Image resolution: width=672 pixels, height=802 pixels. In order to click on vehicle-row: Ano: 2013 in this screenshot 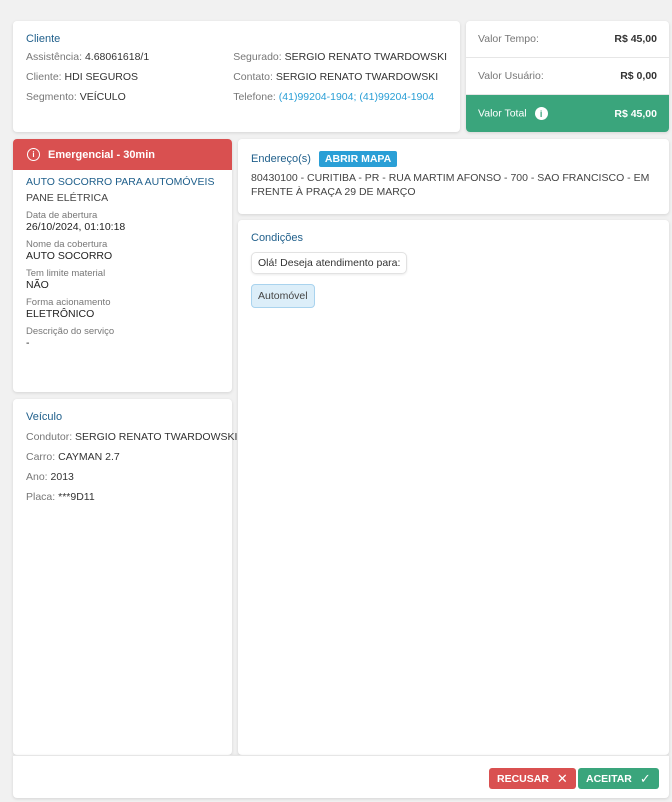, I will do `click(122, 477)`.